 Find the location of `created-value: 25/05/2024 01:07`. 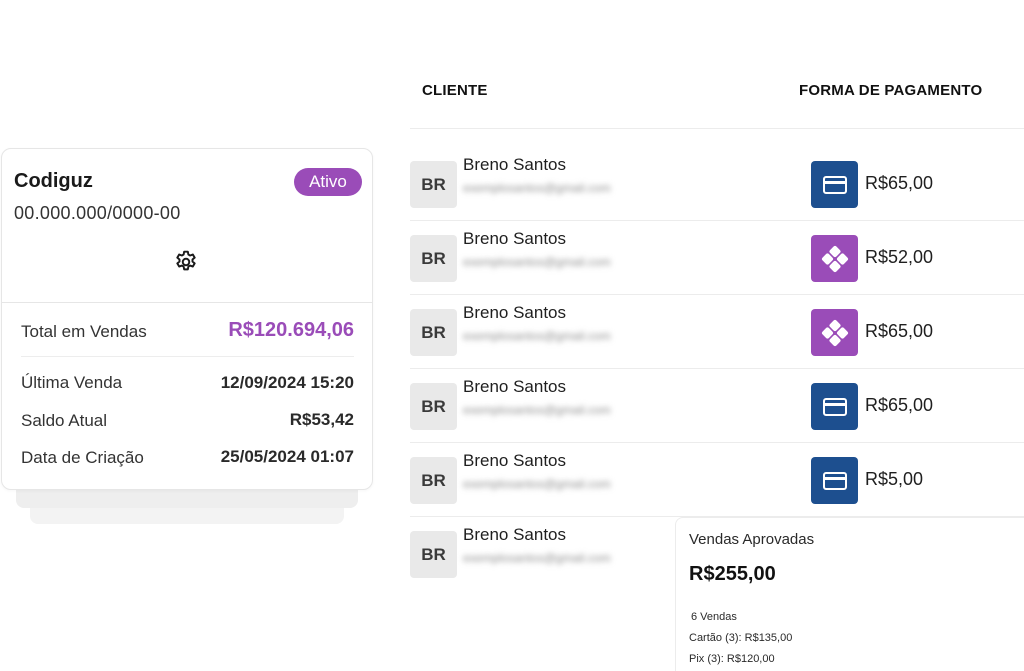

created-value: 25/05/2024 01:07 is located at coordinates (287, 456).